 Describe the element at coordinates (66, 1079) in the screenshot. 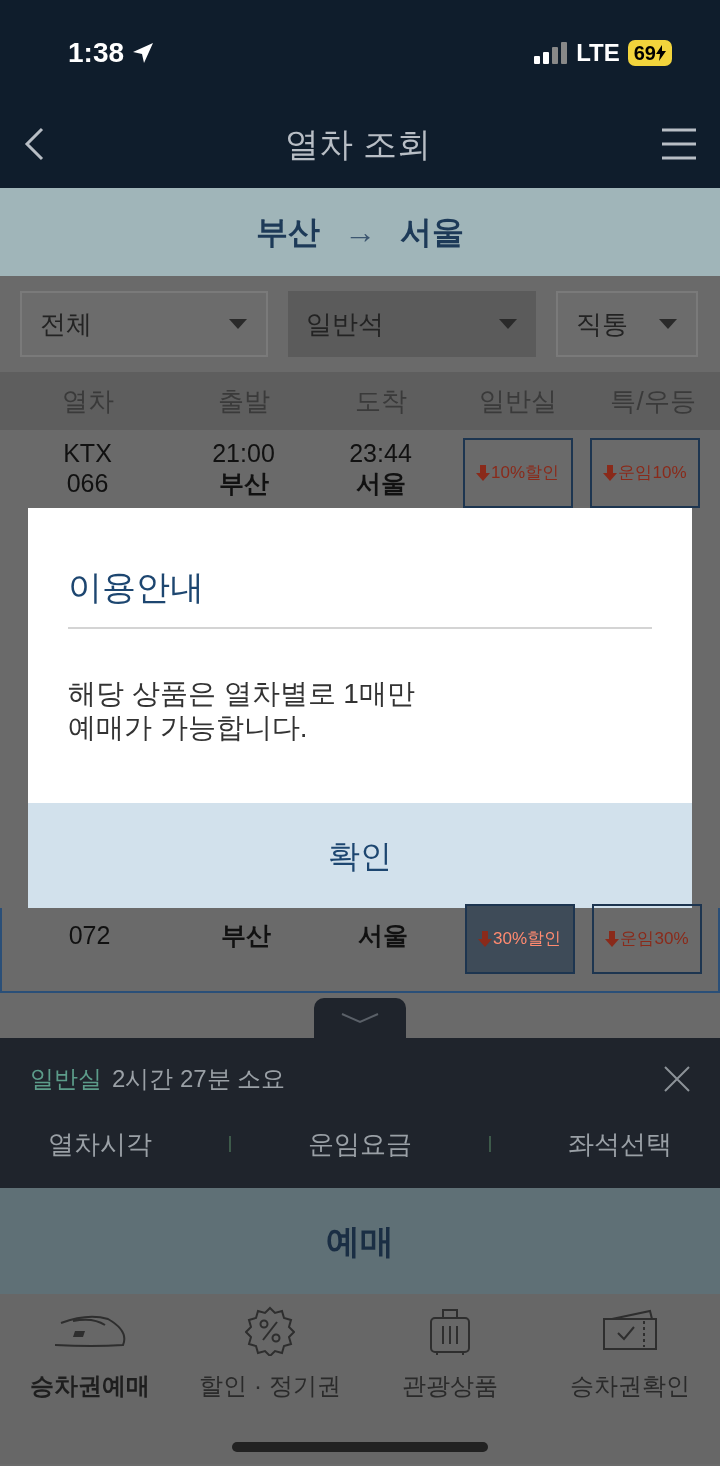

I see `seat-class: 일반실` at that location.